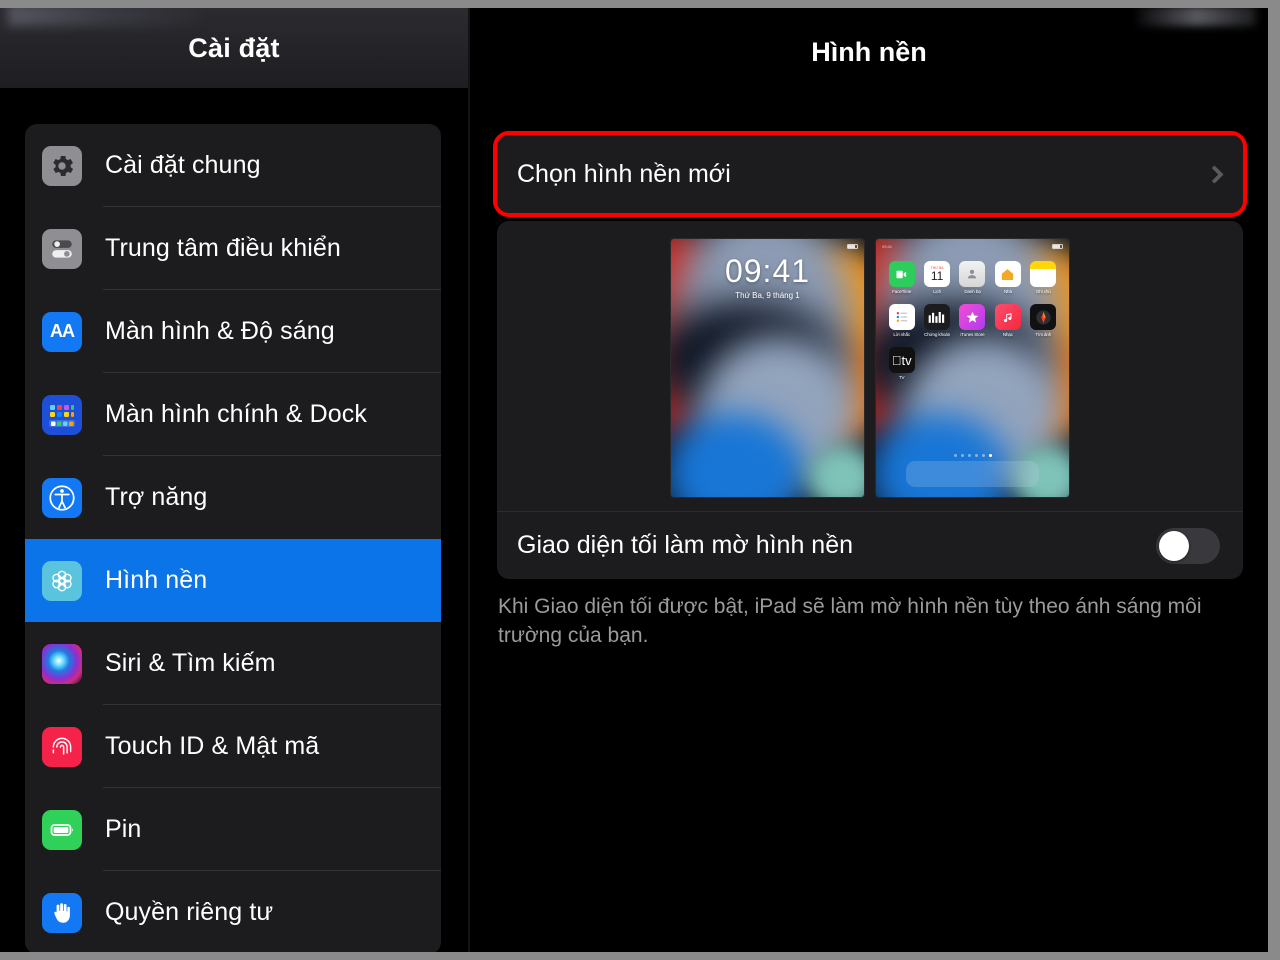 This screenshot has height=960, width=1280. I want to click on choose-wallpaper-section: Chọn hình nền mới, so click(870, 174).